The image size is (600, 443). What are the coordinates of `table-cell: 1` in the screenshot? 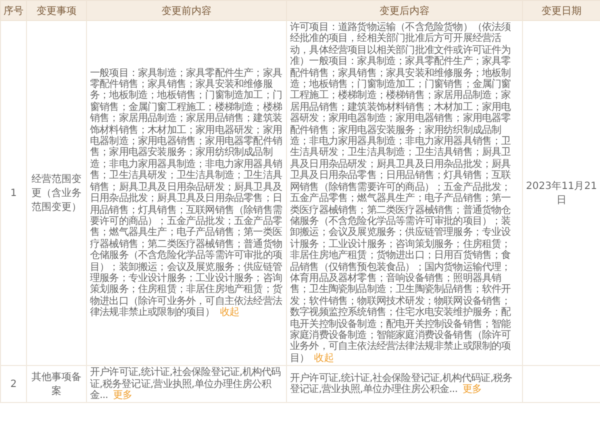 It's located at (13, 193).